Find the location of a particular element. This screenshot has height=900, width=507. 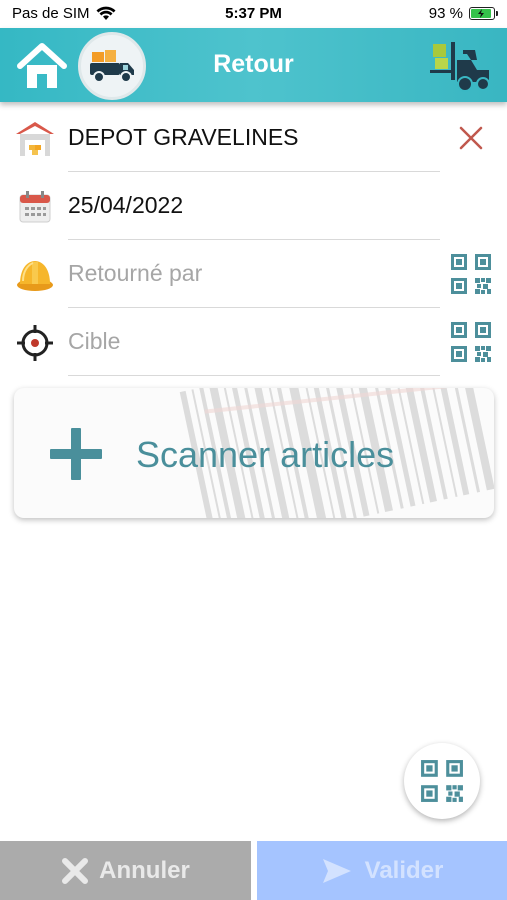

cancel-button: Annuler is located at coordinates (125, 870).